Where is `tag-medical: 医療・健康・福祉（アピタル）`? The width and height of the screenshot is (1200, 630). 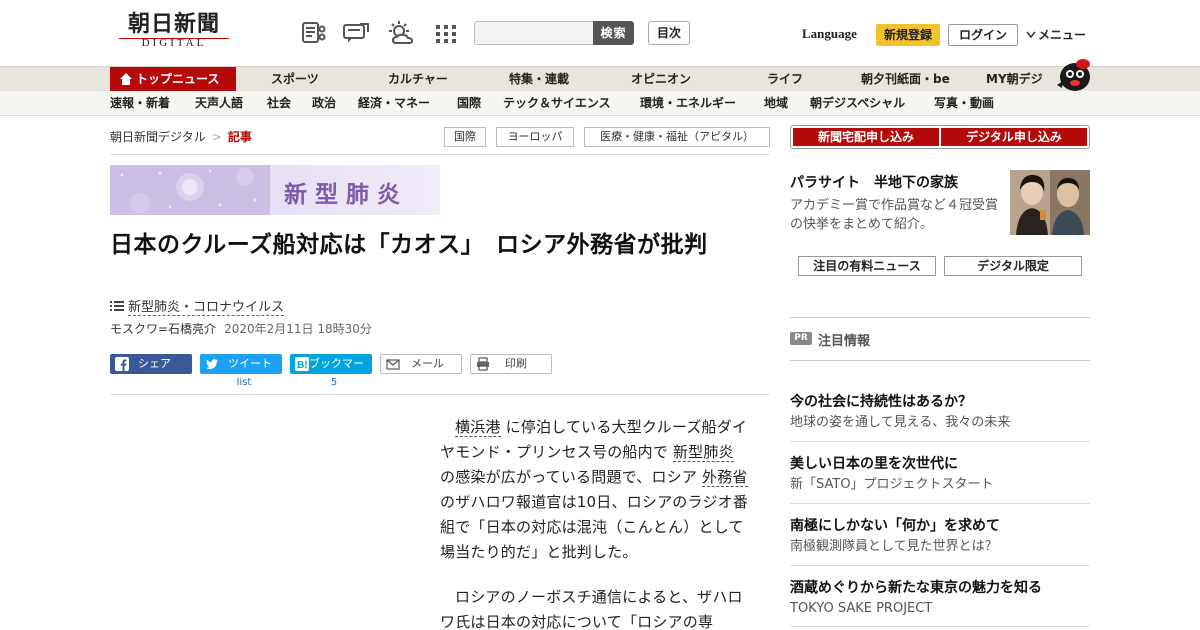 tag-medical: 医療・健康・福祉（アピタル） is located at coordinates (677, 137).